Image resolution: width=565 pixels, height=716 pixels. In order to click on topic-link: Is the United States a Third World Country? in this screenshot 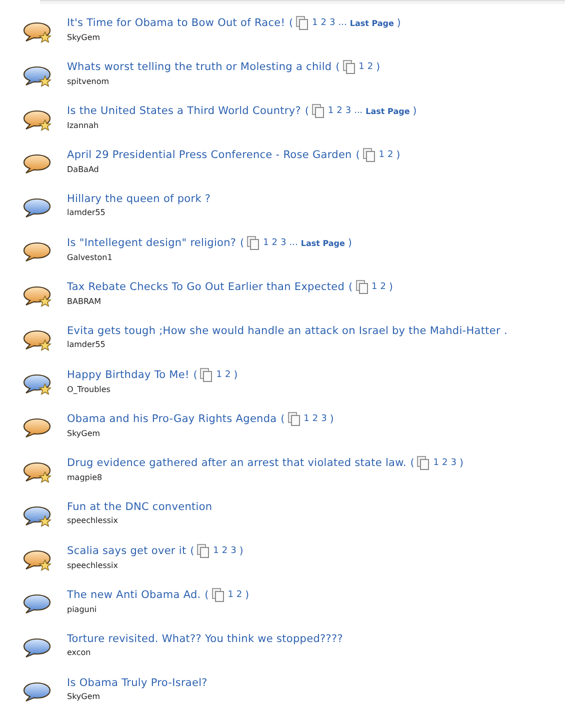, I will do `click(184, 111)`.